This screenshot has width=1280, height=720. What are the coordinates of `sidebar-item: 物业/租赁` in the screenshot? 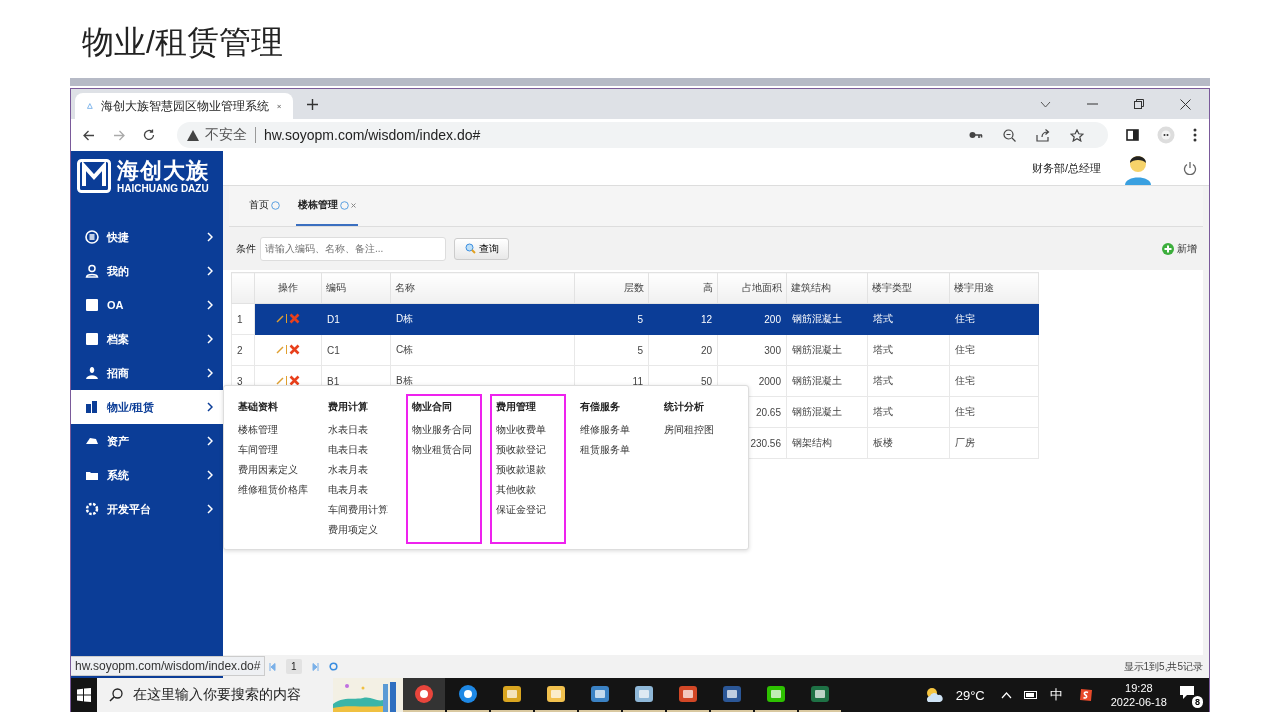 It's located at (147, 407).